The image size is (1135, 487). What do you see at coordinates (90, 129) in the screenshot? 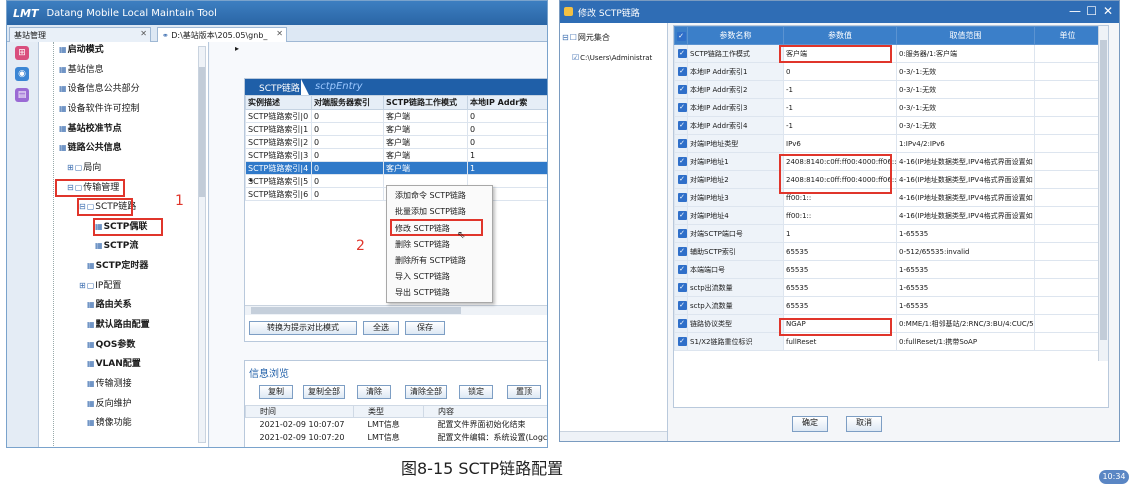
I see `tree-item: ▦基站校准节点` at bounding box center [90, 129].